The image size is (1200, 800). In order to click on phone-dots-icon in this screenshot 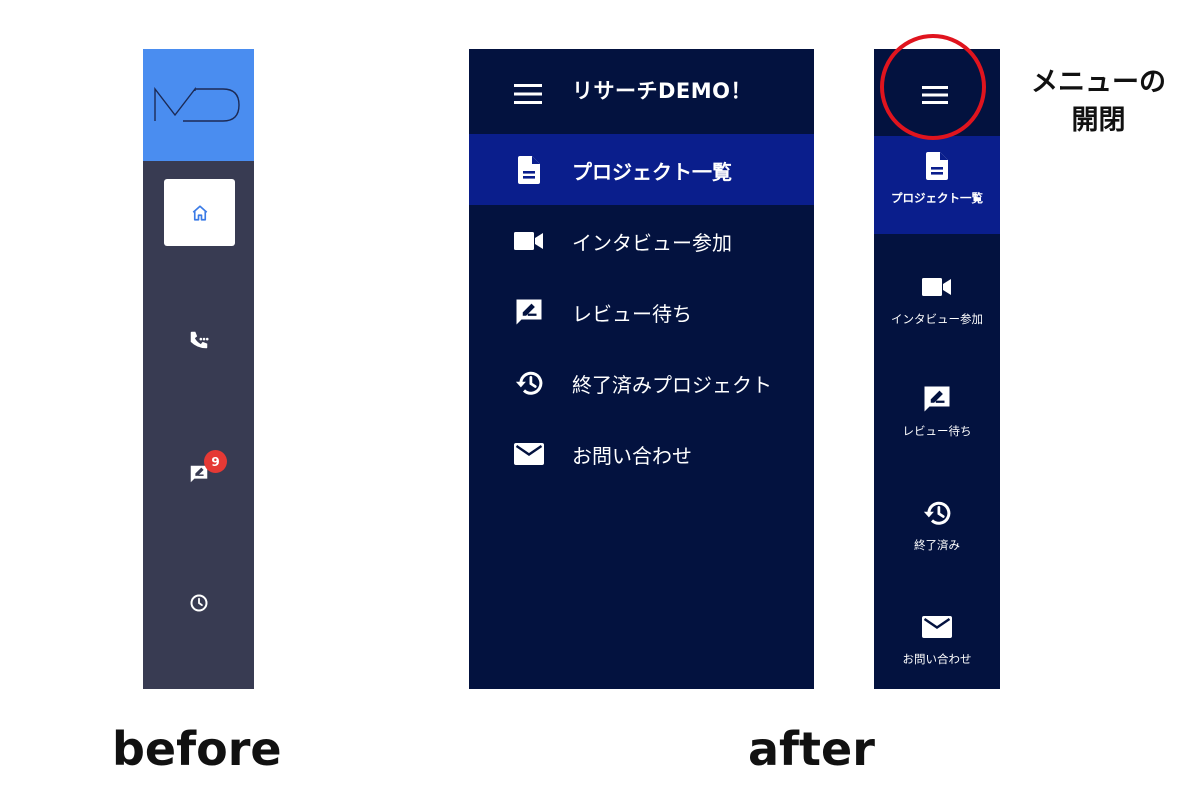, I will do `click(199, 340)`.